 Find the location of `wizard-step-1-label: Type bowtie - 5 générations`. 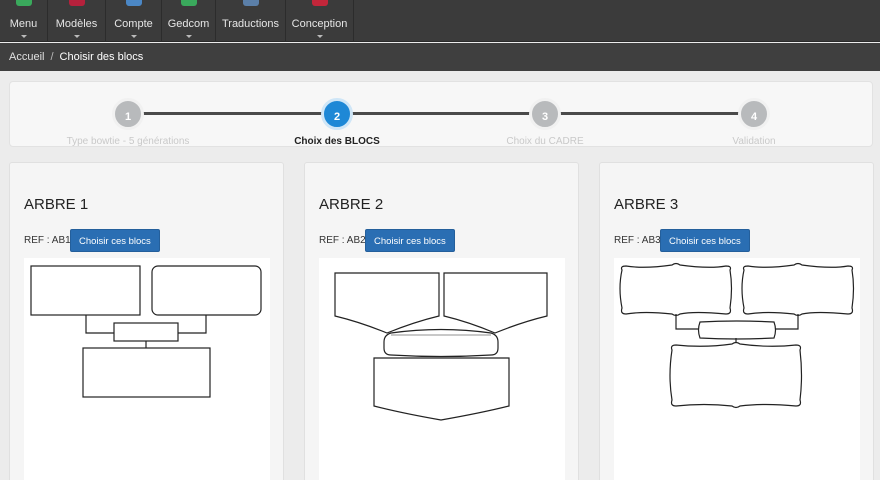

wizard-step-1-label: Type bowtie - 5 générations is located at coordinates (128, 141).